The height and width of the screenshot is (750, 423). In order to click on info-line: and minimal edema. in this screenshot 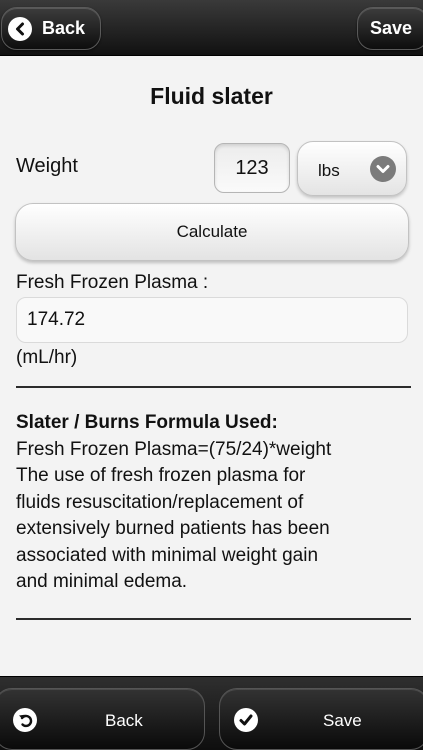, I will do `click(102, 581)`.